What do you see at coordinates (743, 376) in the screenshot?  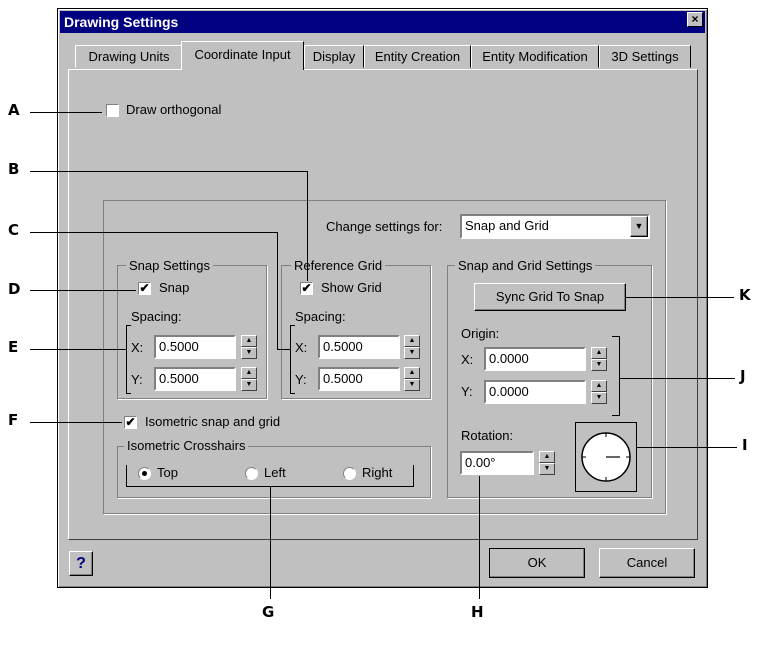 I see `callout-j: J` at bounding box center [743, 376].